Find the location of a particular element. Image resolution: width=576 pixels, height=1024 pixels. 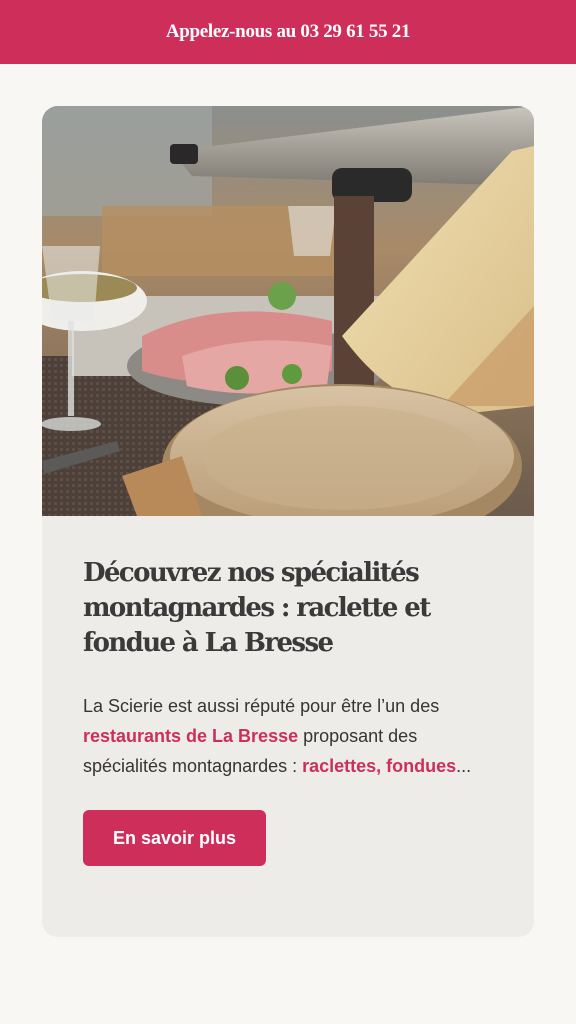

call-us-text: Appelez-nous au 03 29 61 55 21 is located at coordinates (288, 31).